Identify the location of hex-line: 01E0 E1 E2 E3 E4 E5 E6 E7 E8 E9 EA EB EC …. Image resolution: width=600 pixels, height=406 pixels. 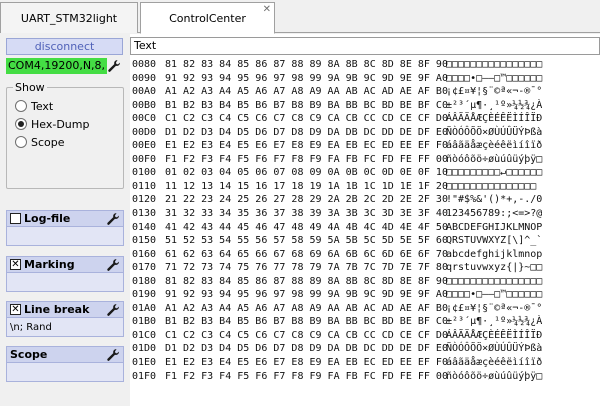
(366, 363).